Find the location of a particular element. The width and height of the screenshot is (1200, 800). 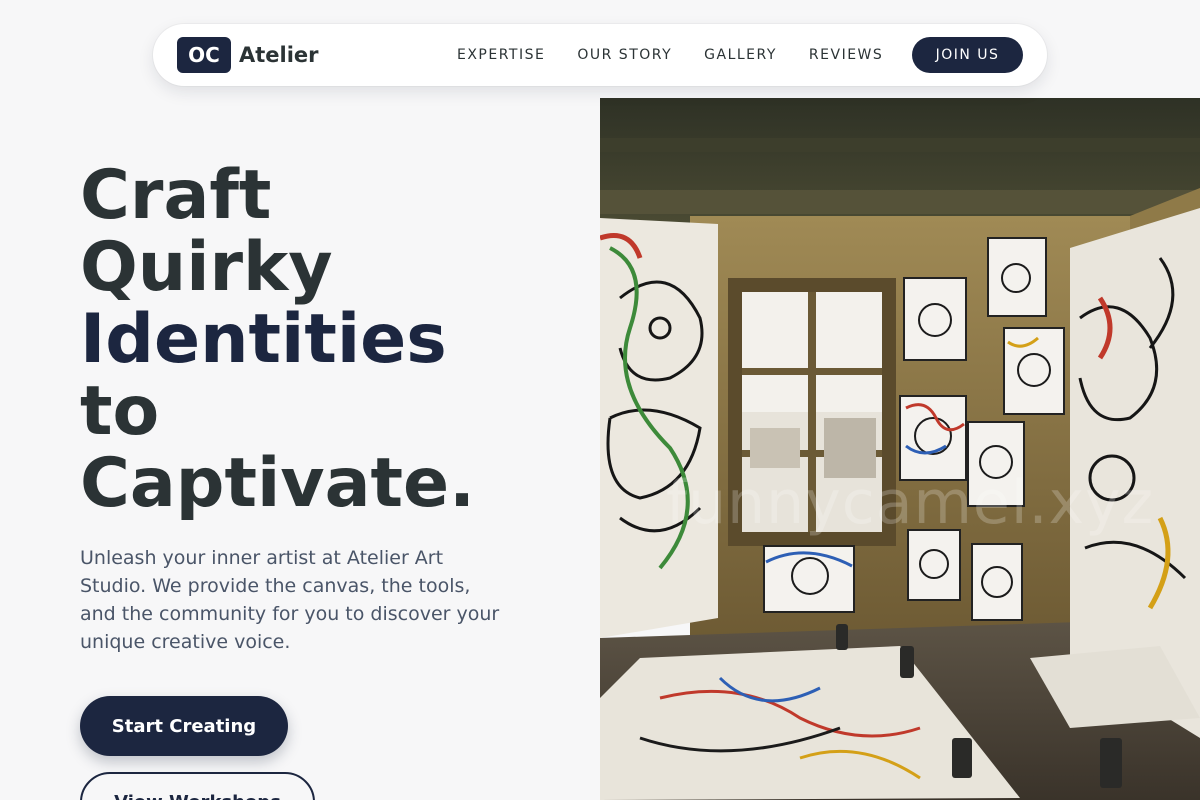

start-creating-button: Start Creating is located at coordinates (184, 726).